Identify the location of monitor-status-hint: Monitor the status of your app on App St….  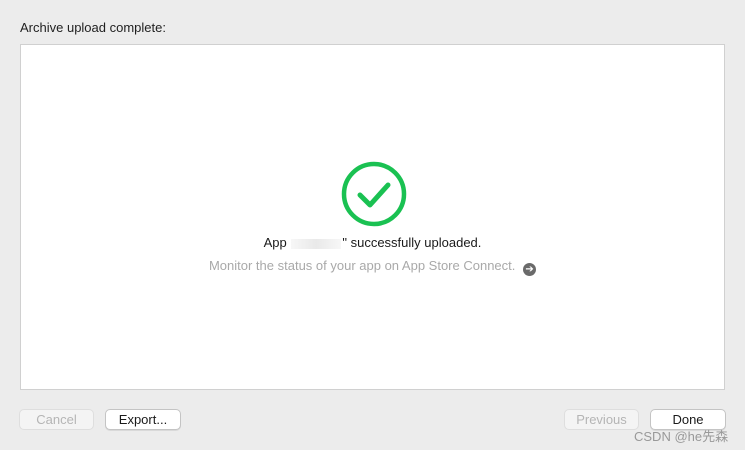
(372, 267).